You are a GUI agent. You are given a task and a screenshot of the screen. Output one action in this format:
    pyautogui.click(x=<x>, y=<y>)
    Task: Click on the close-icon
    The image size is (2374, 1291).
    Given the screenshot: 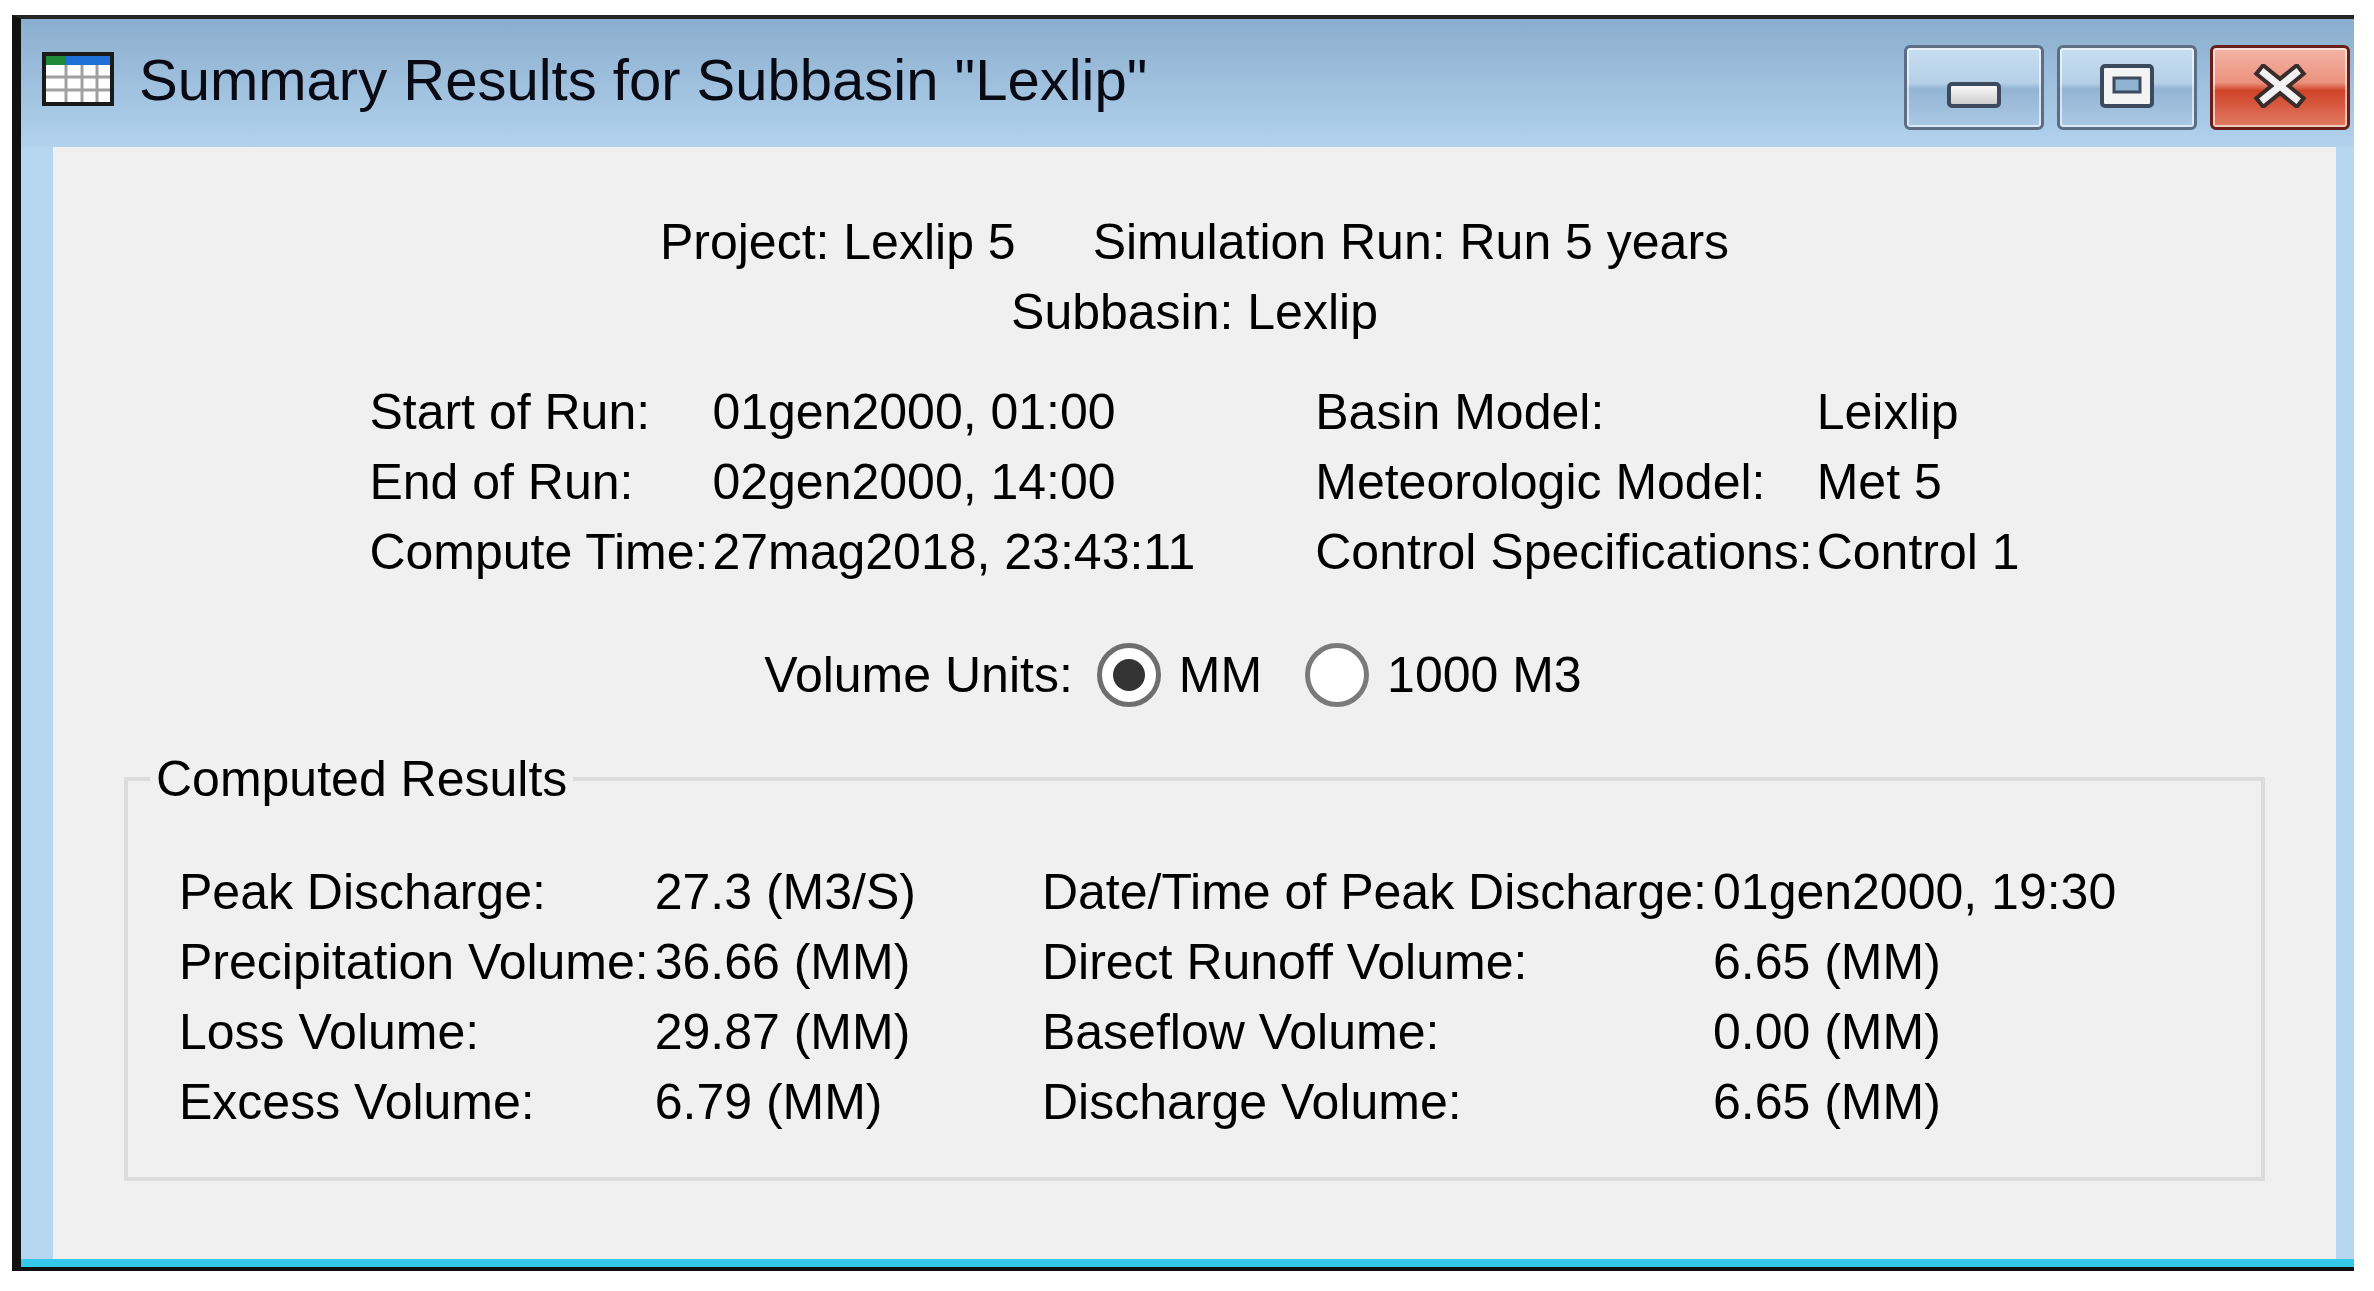 What is the action you would take?
    pyautogui.click(x=2280, y=86)
    